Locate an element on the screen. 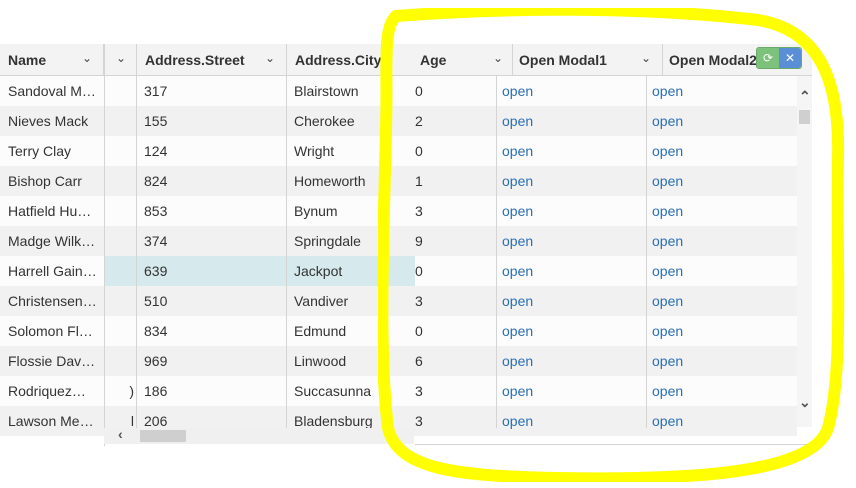  column-header-city: Address.City is located at coordinates (351, 59).